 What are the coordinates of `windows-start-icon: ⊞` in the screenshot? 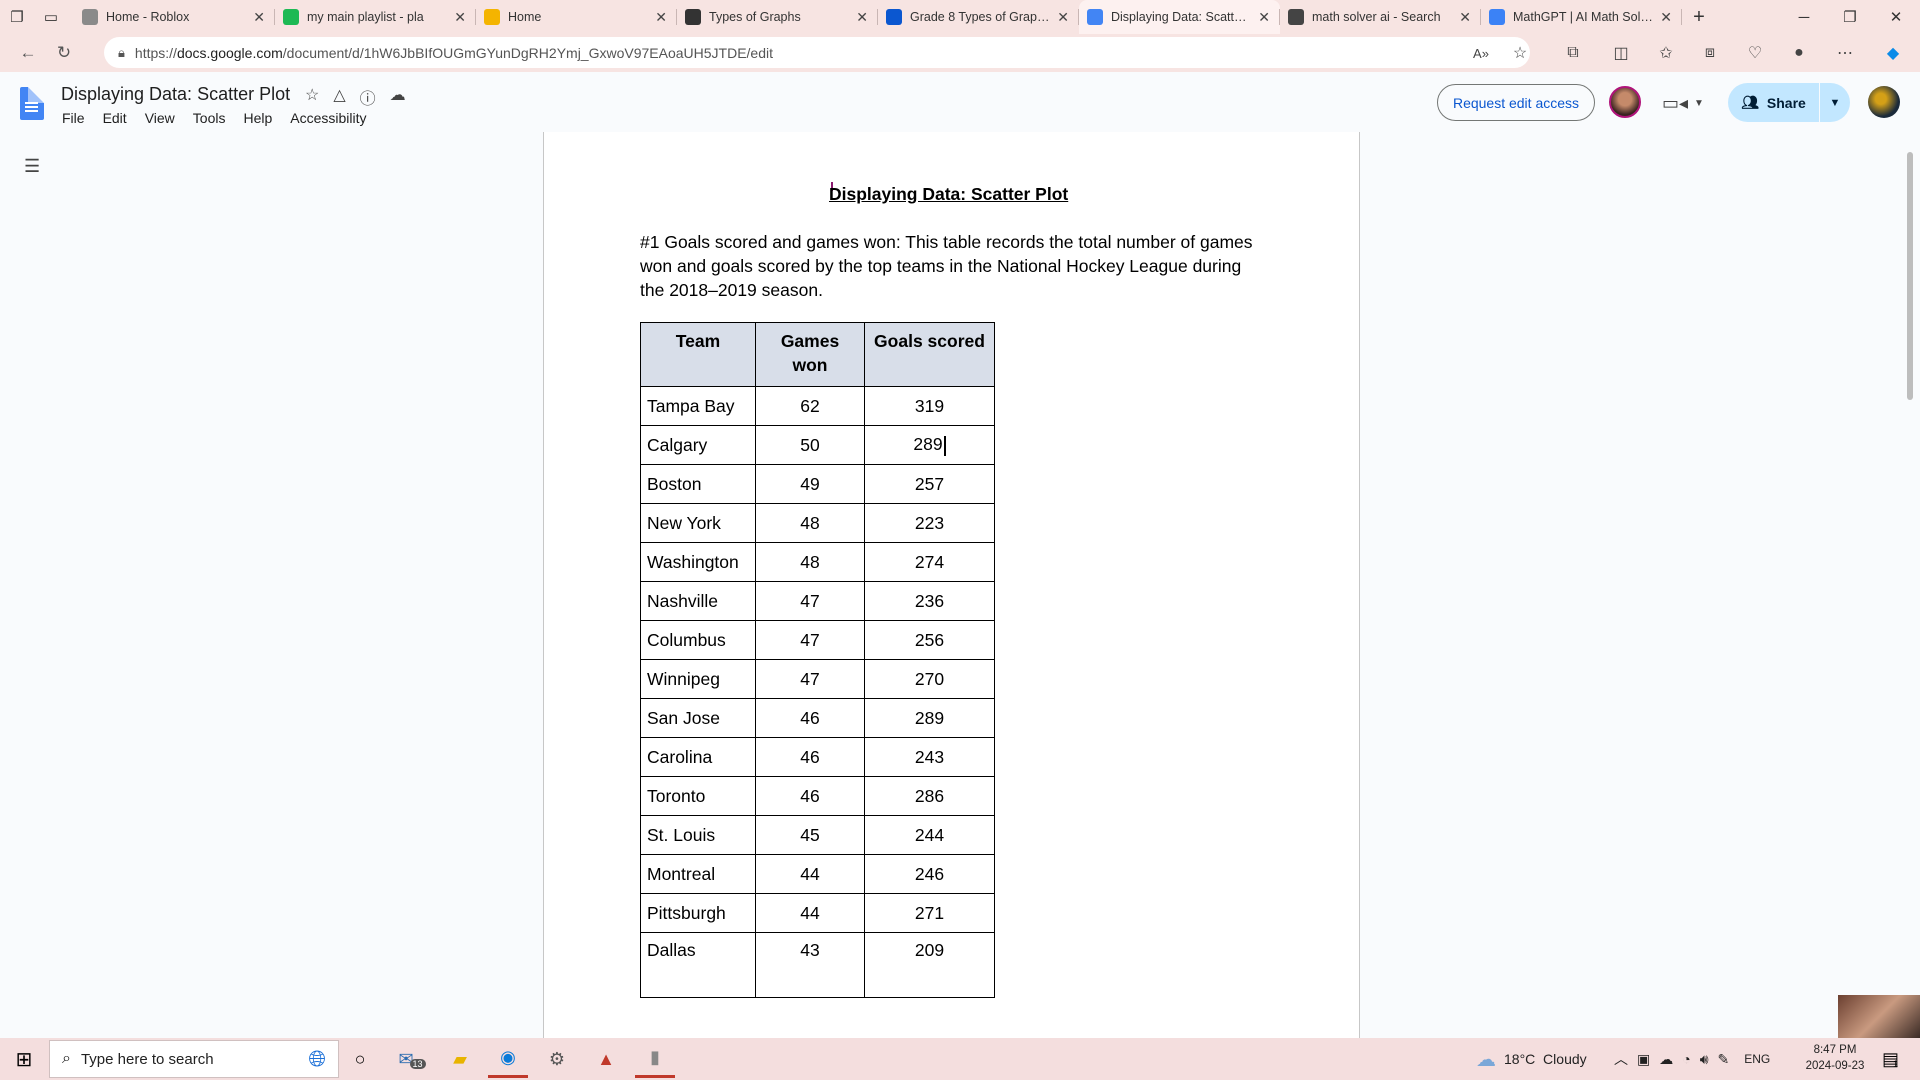 It's located at (24, 1059).